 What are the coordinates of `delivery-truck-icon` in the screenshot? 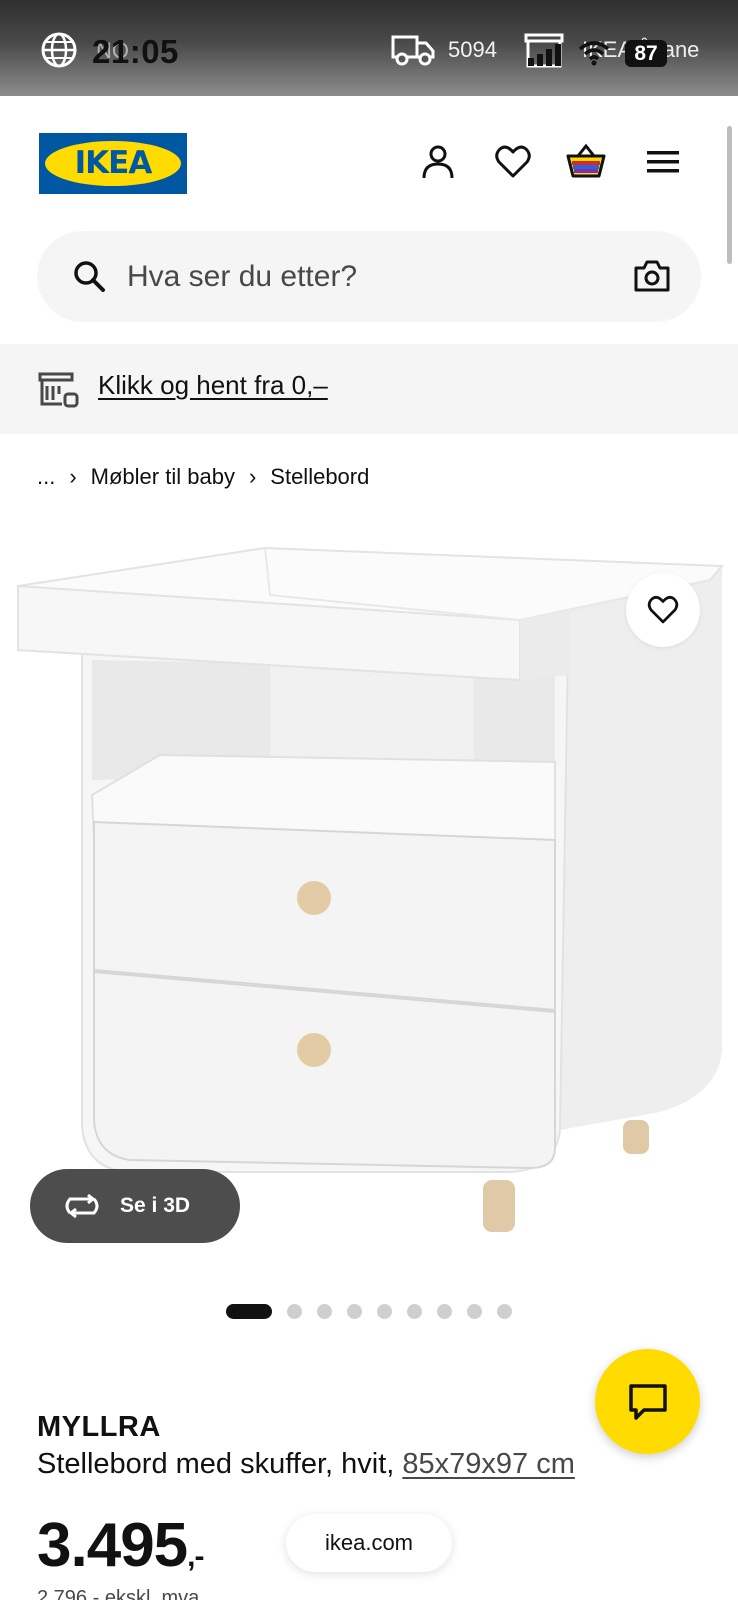 It's located at (413, 50).